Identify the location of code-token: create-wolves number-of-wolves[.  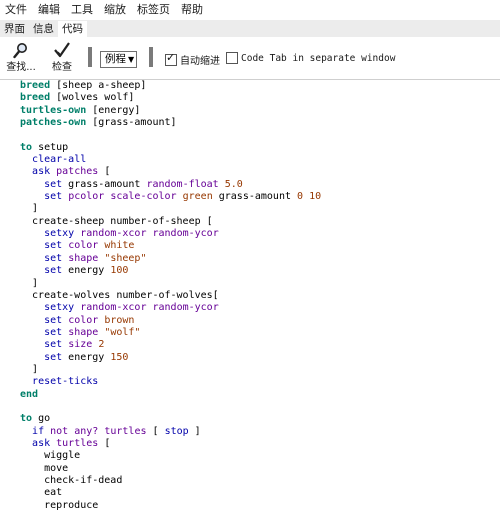
(119, 295).